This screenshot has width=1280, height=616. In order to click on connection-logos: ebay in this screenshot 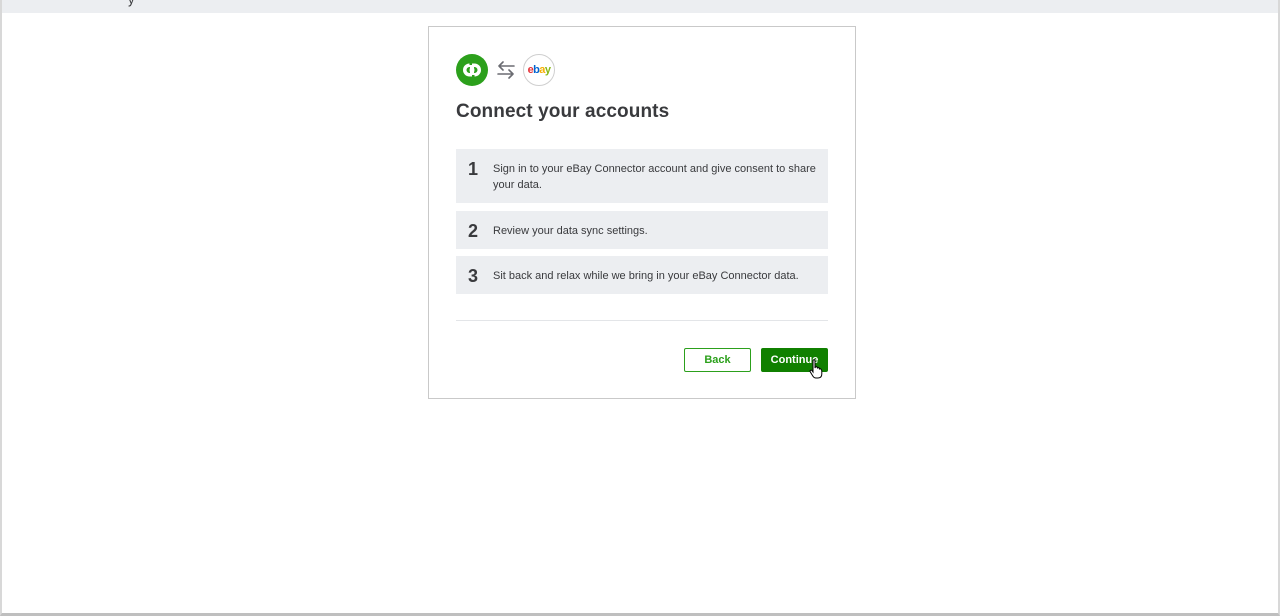, I will do `click(505, 70)`.